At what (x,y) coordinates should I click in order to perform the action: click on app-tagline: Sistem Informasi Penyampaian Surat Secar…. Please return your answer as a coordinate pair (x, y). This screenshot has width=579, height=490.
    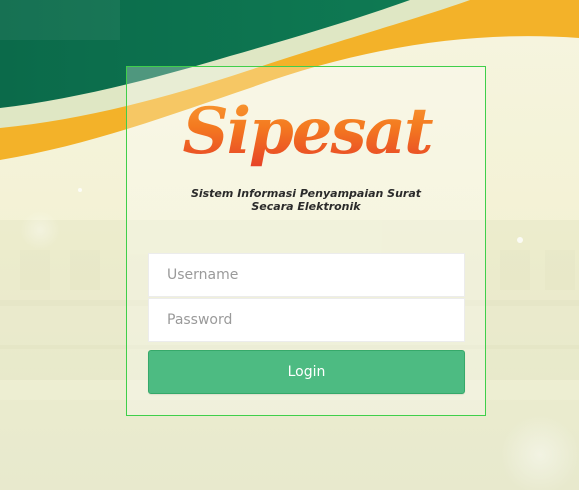
    Looking at the image, I should click on (306, 200).